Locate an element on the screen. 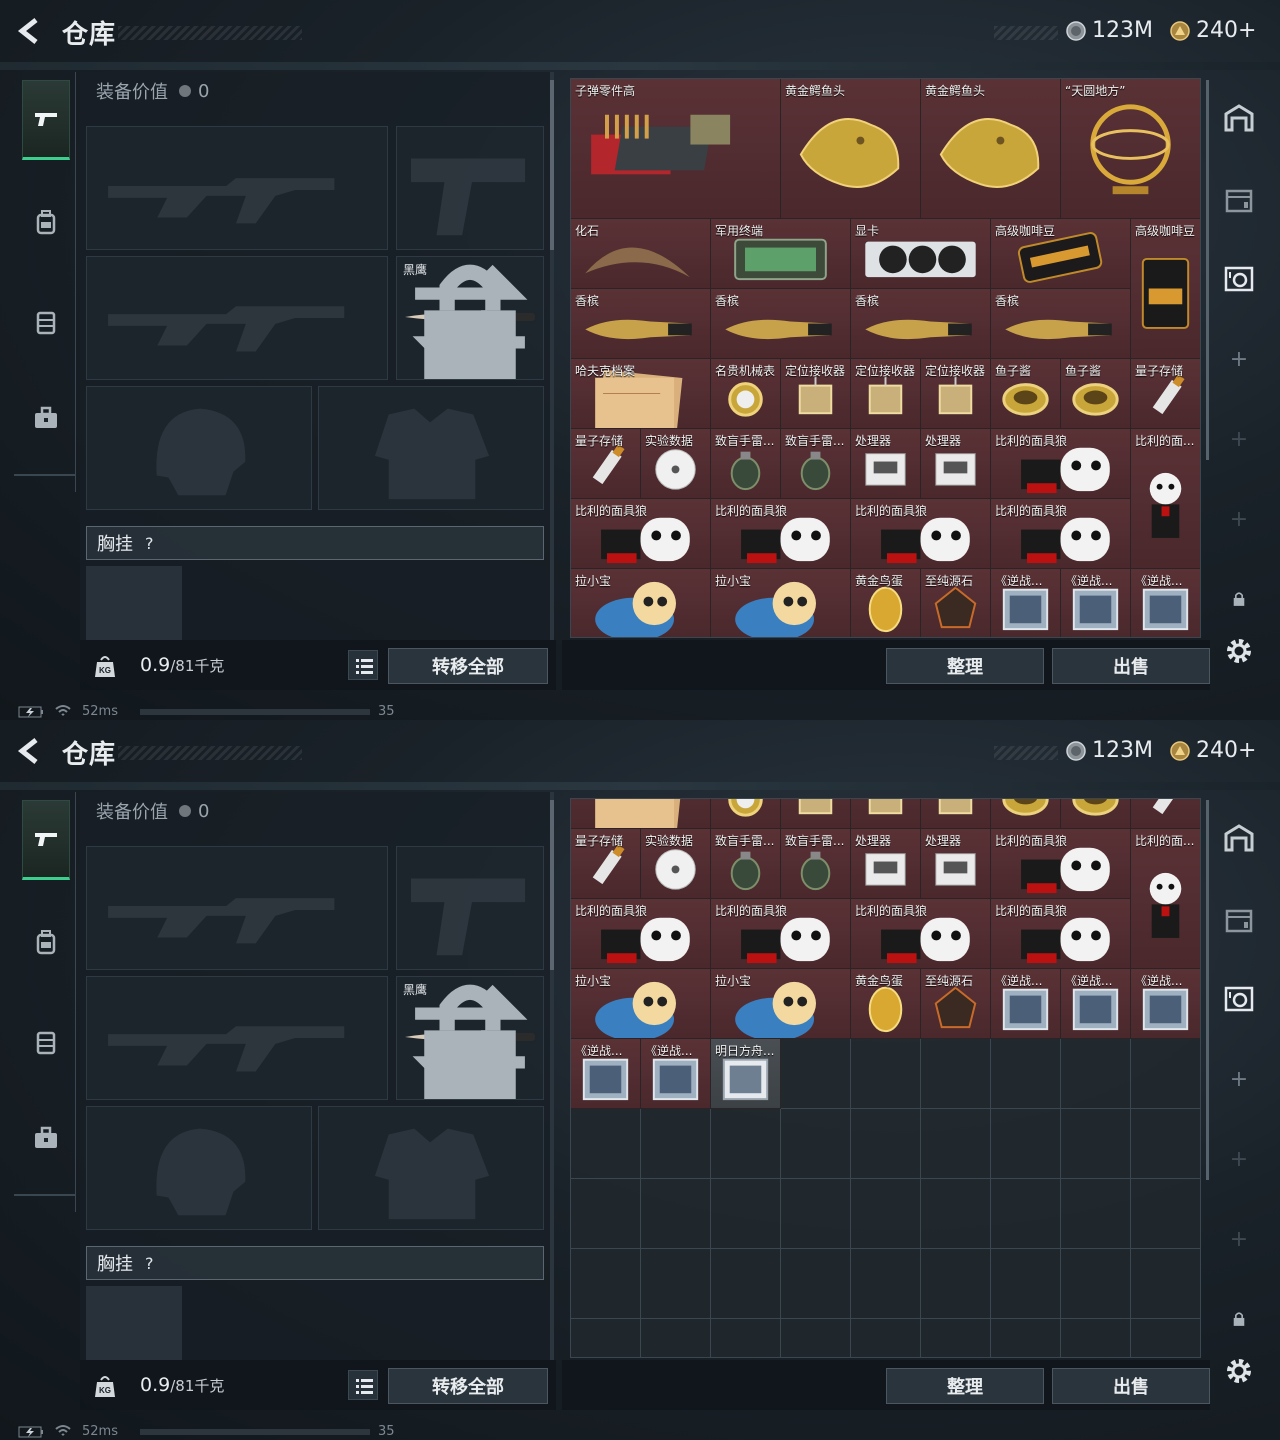  inventory-item: 军用终端 is located at coordinates (781, 254).